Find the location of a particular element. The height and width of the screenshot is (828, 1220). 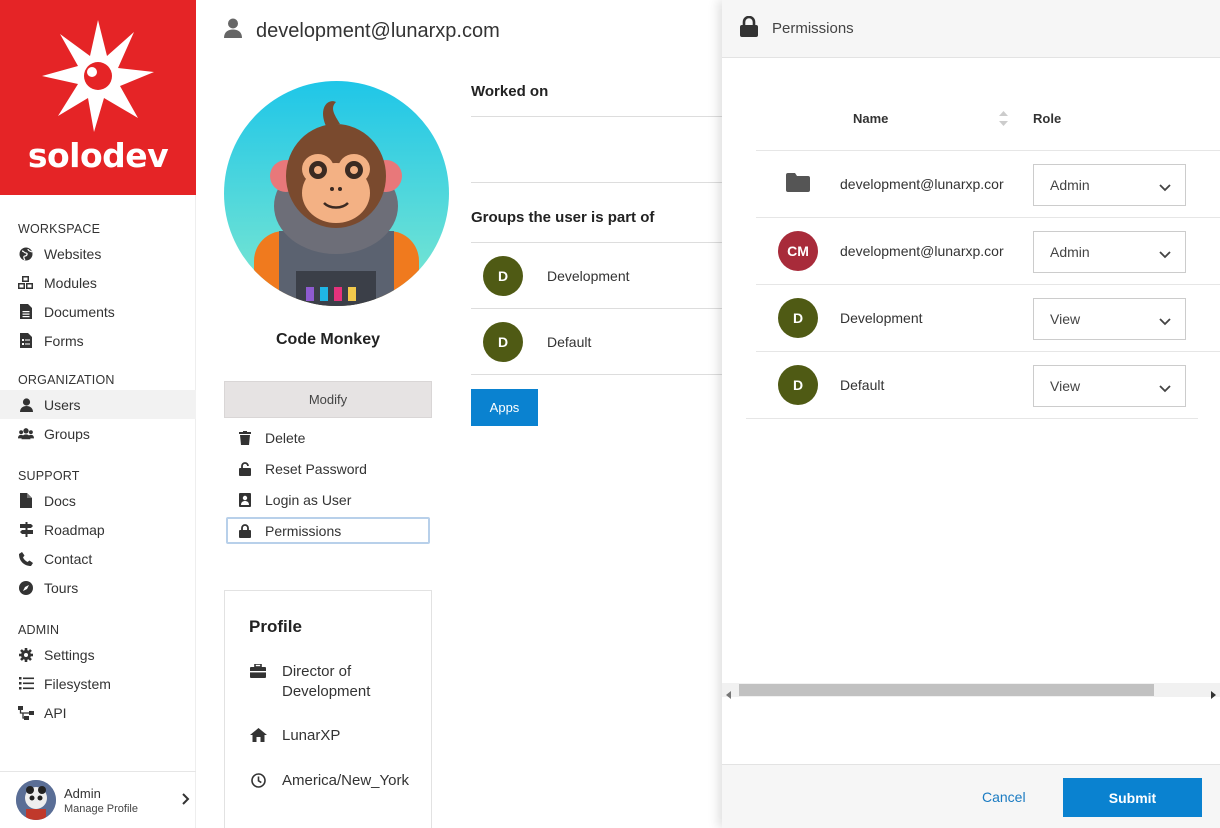

scroll-right-icon is located at coordinates (1213, 694).